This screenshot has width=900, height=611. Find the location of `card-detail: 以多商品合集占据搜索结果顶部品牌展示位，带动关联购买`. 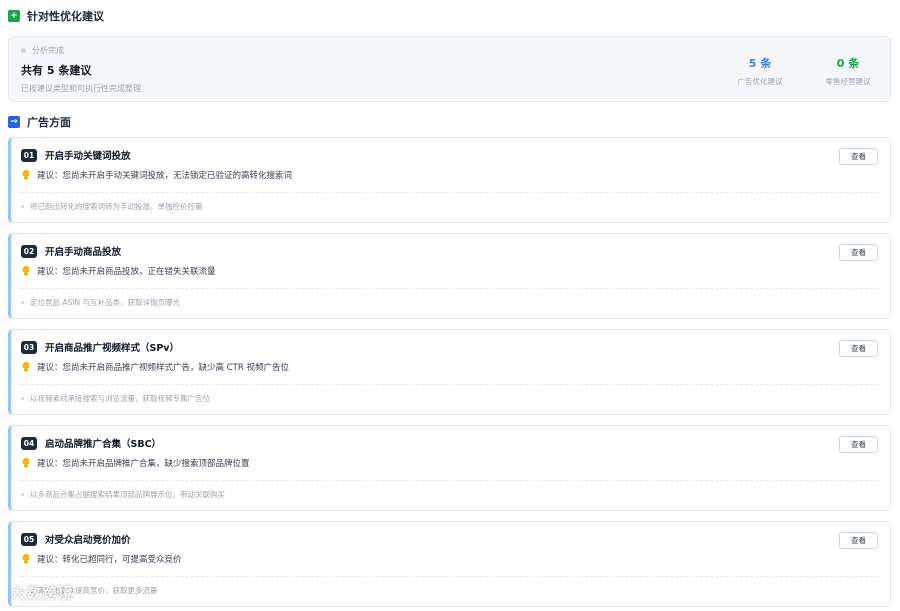

card-detail: 以多商品合集占据搜索结果顶部品牌展示位，带动关联购买 is located at coordinates (127, 494).